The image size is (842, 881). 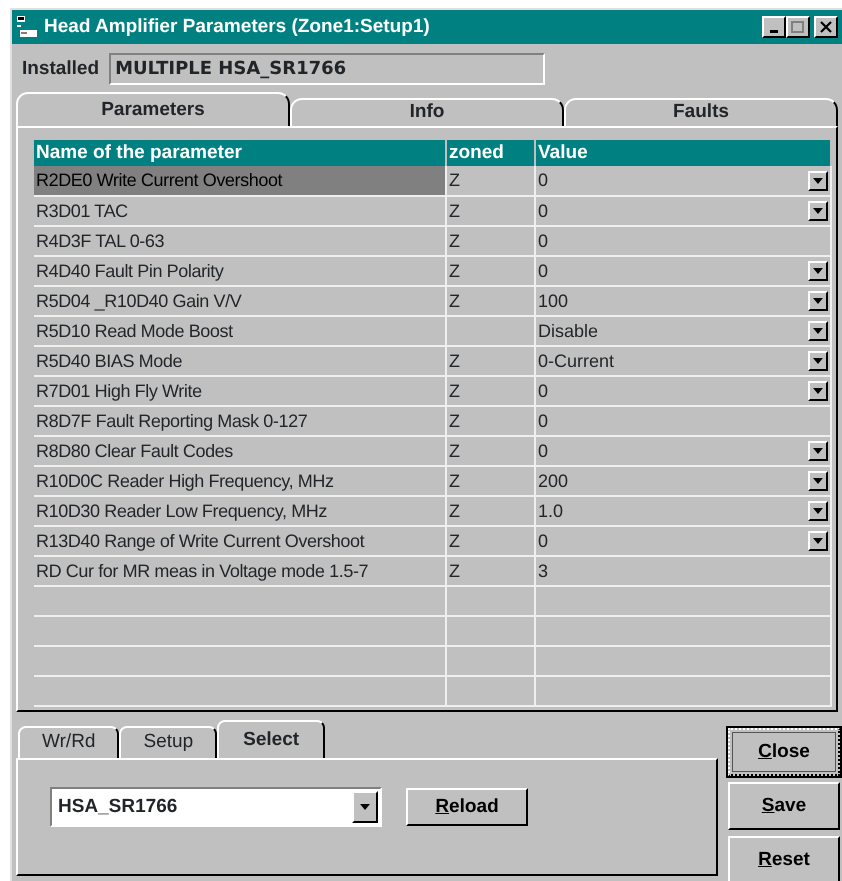 I want to click on installed-field: MULTIPLE HSA_SR1766, so click(x=327, y=69).